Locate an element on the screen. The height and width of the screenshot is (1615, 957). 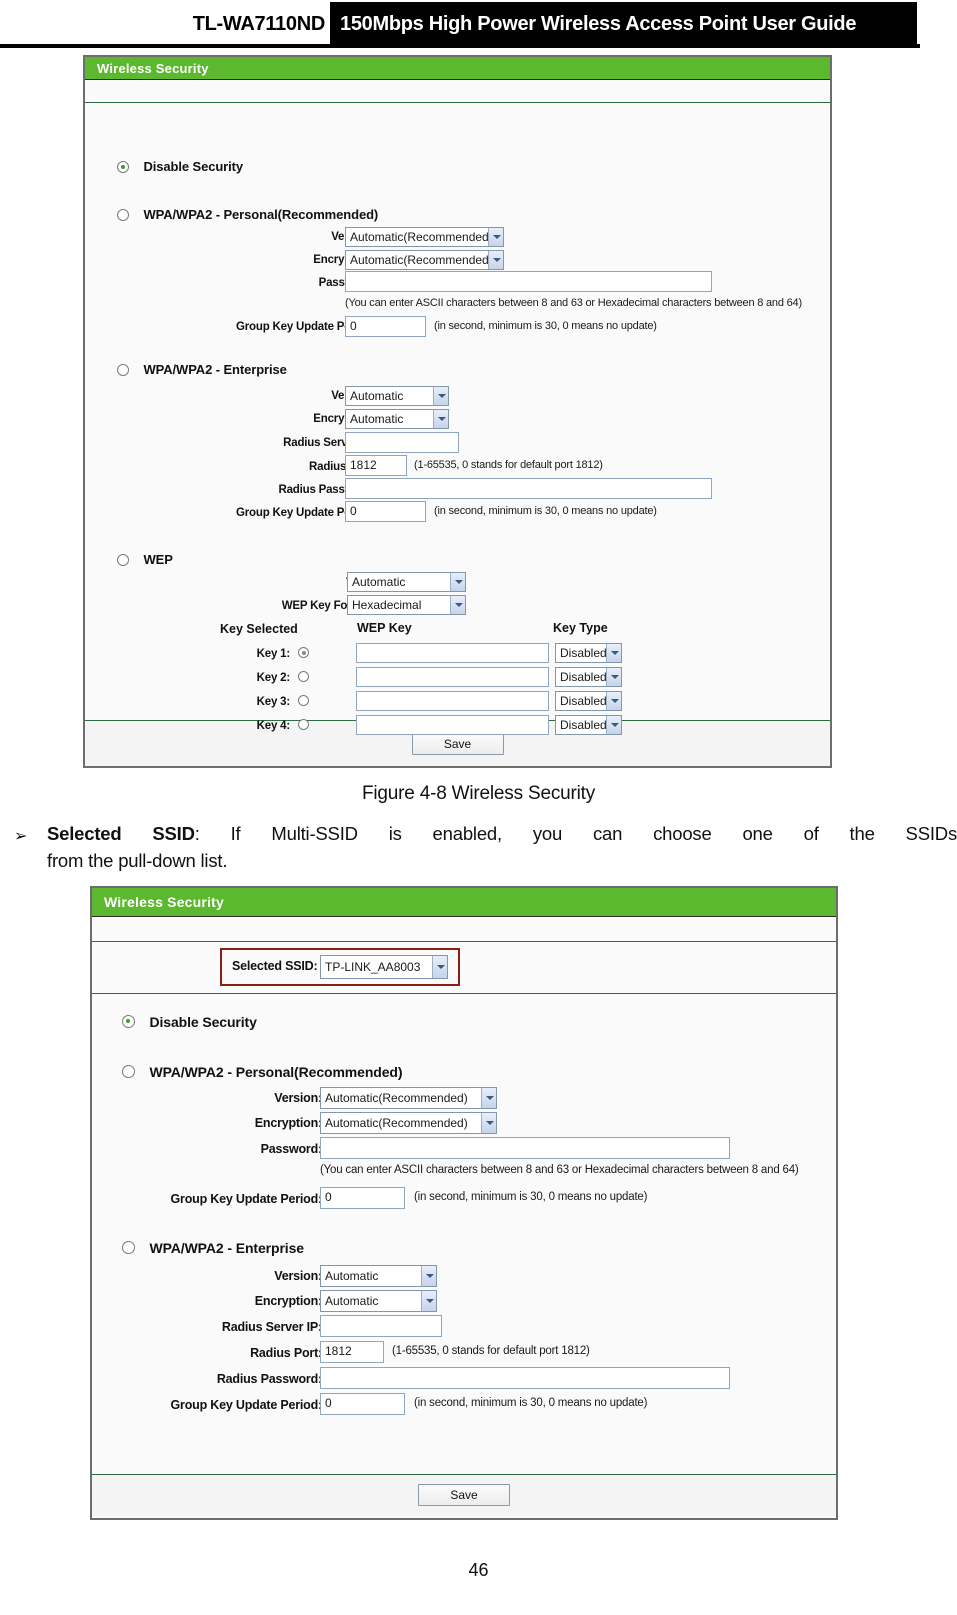
input-personal-group-key: 0 is located at coordinates (385, 326).